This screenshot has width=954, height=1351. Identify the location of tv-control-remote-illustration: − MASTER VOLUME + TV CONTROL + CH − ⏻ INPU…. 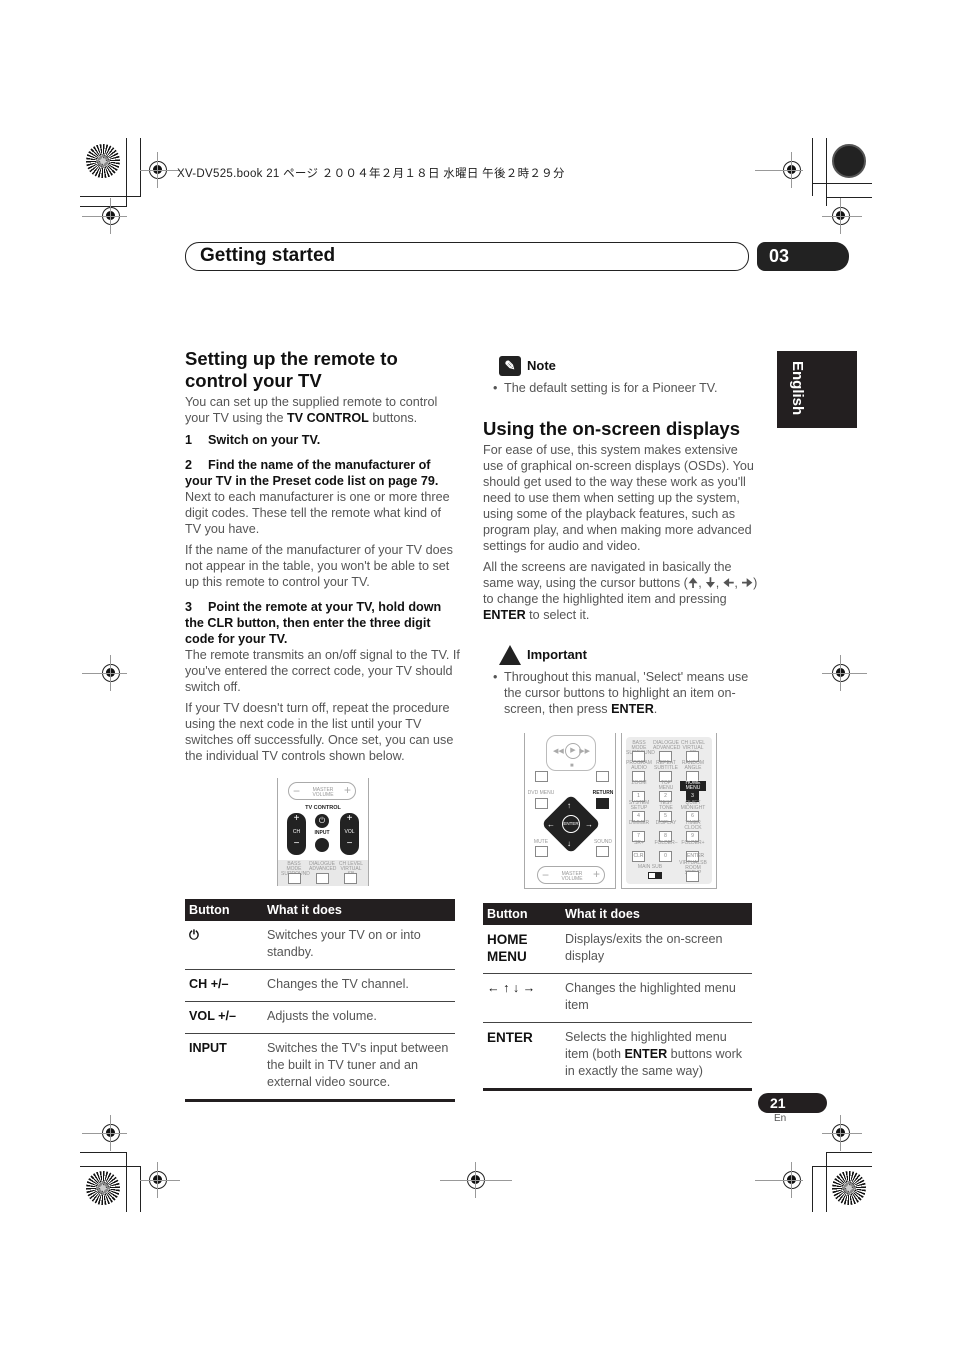
(323, 832).